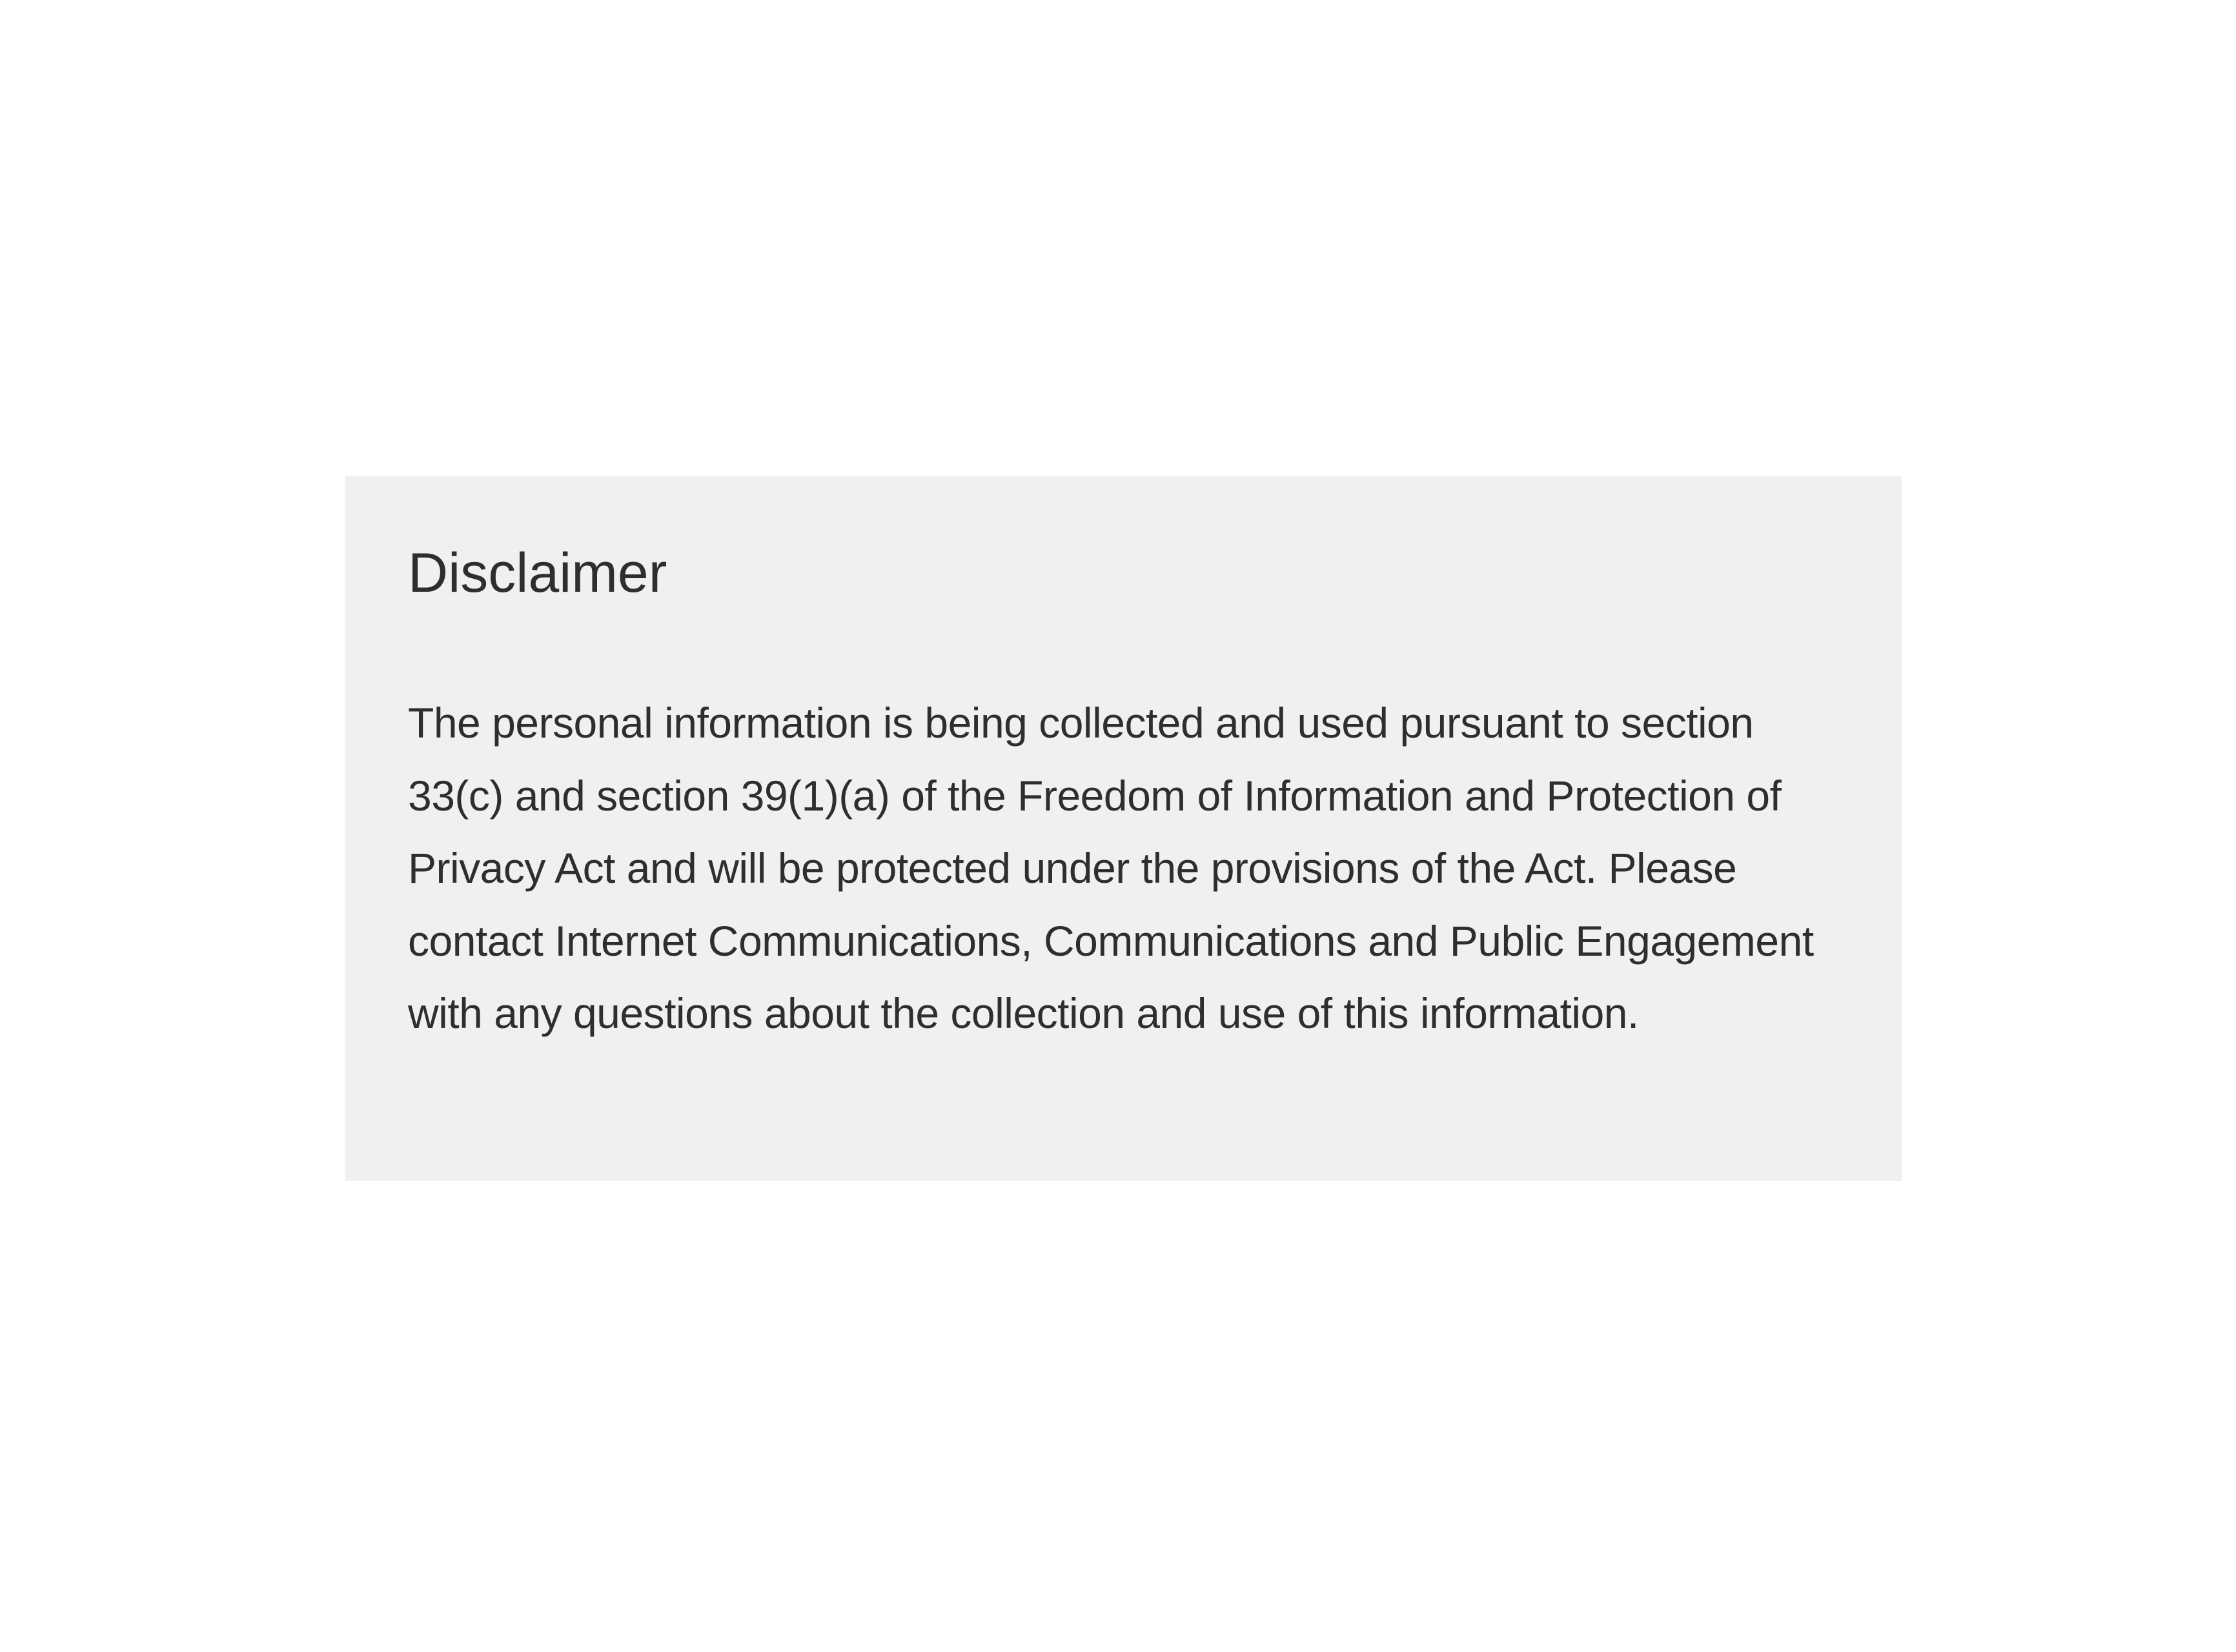  I want to click on disclaimer-title: Disclaimer, so click(537, 573).